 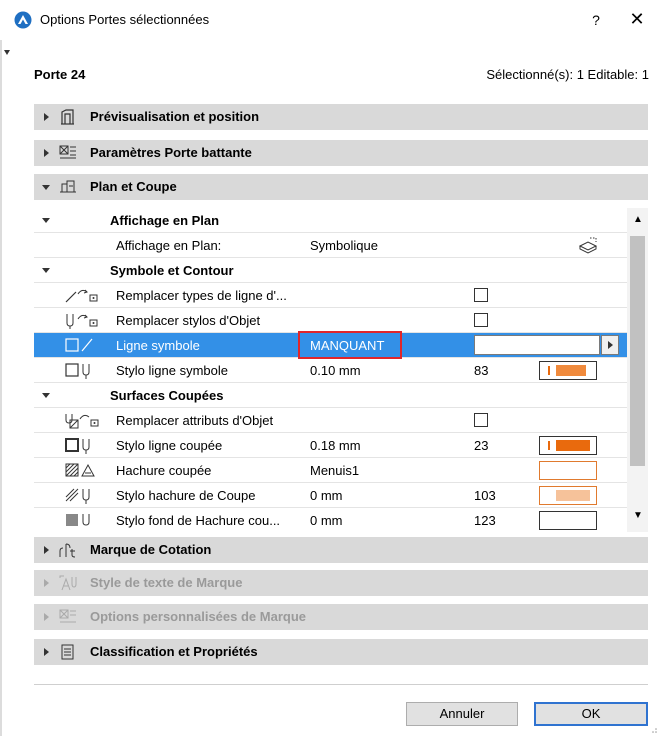 I want to click on section-label: Options personnalisées de Marque, so click(x=198, y=616).